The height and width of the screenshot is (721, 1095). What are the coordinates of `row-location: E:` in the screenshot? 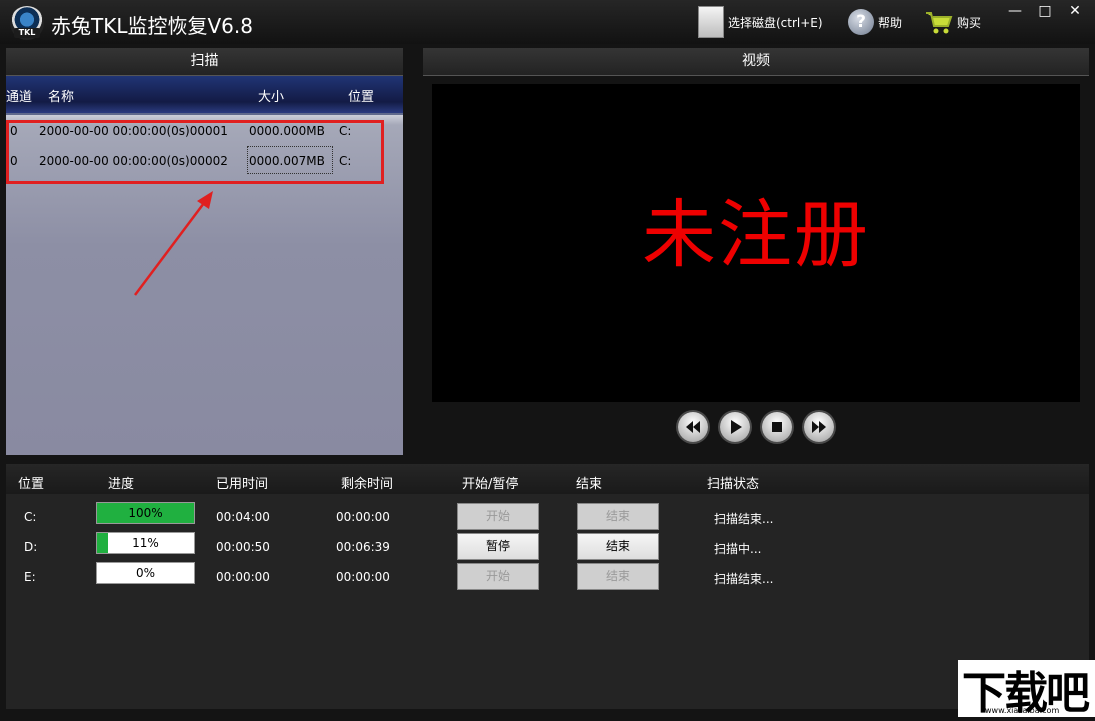 It's located at (30, 577).